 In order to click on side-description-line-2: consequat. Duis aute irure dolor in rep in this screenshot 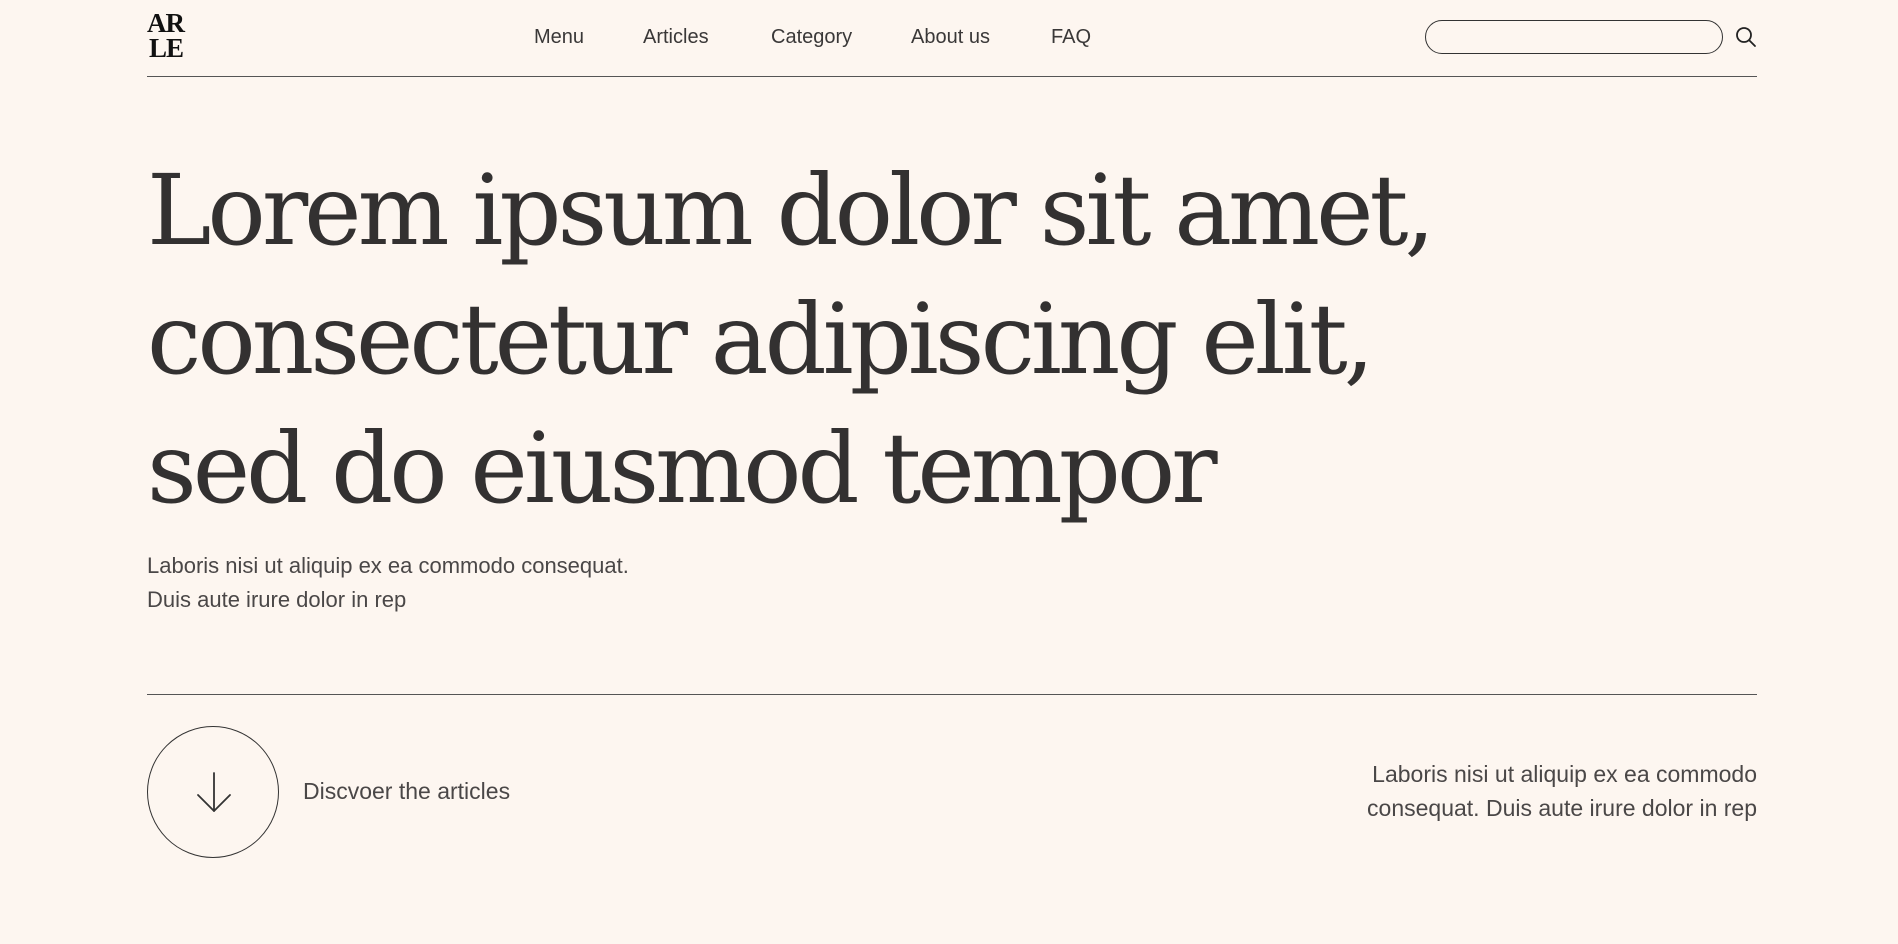, I will do `click(1562, 808)`.